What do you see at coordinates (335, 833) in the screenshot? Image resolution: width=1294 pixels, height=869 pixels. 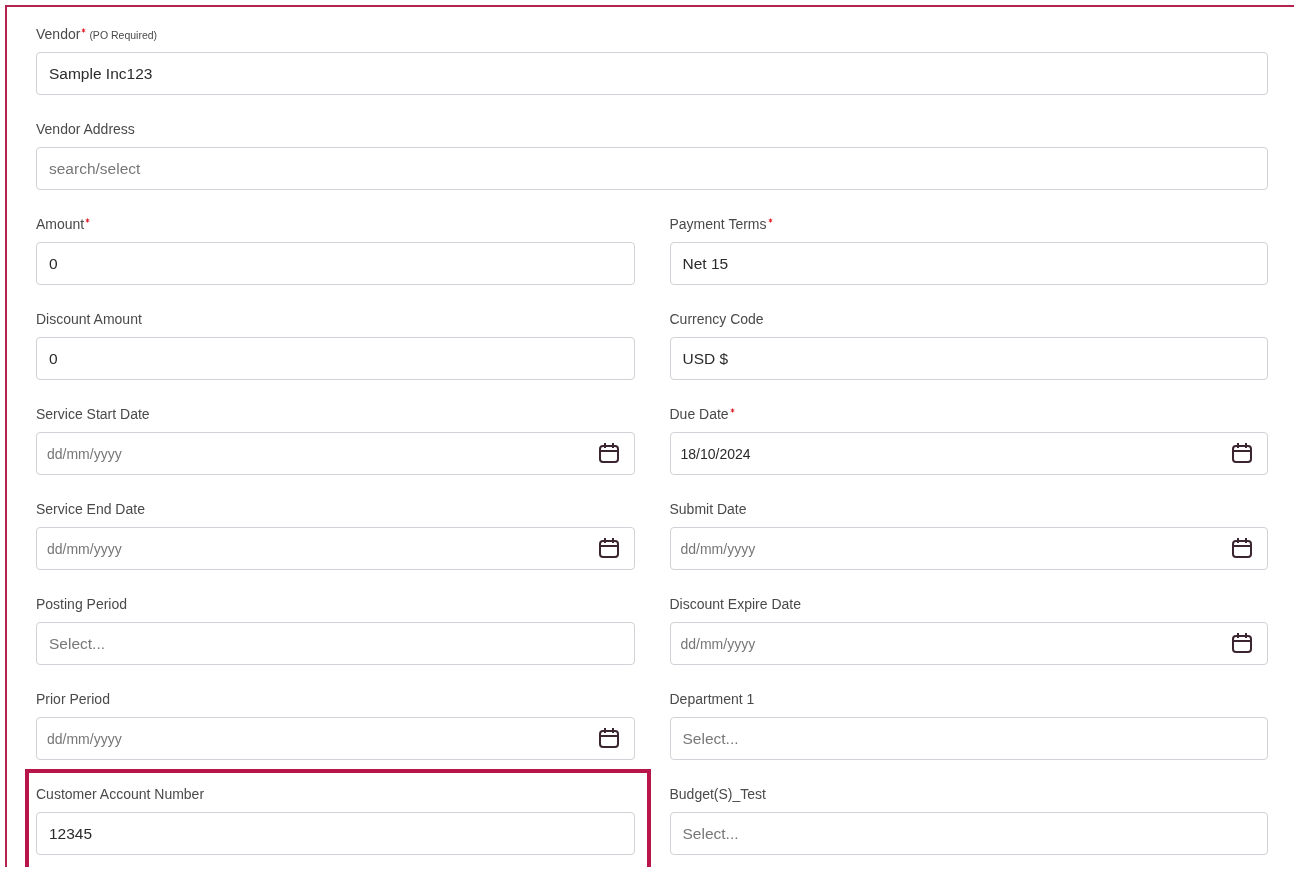 I see `input-field: 12345` at bounding box center [335, 833].